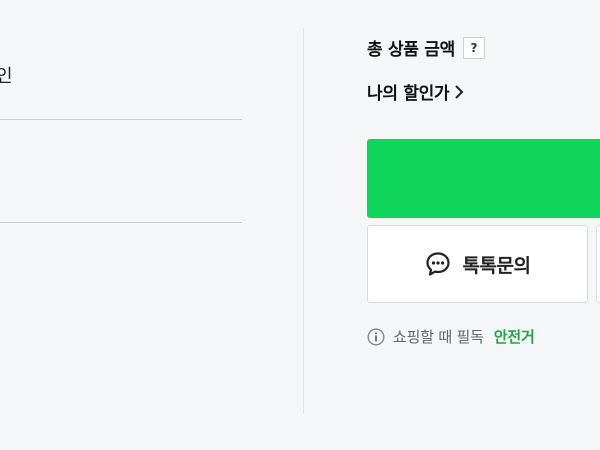 The image size is (600, 450). I want to click on column-divider, so click(303, 221).